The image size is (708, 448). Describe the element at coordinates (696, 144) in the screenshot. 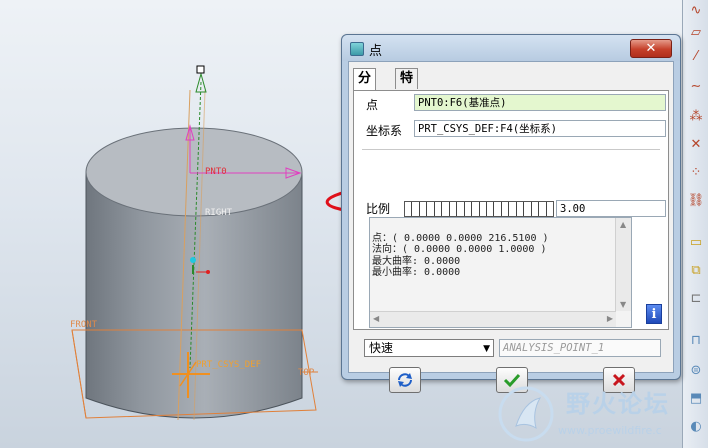

I see `point-offset-icon: ✕` at that location.